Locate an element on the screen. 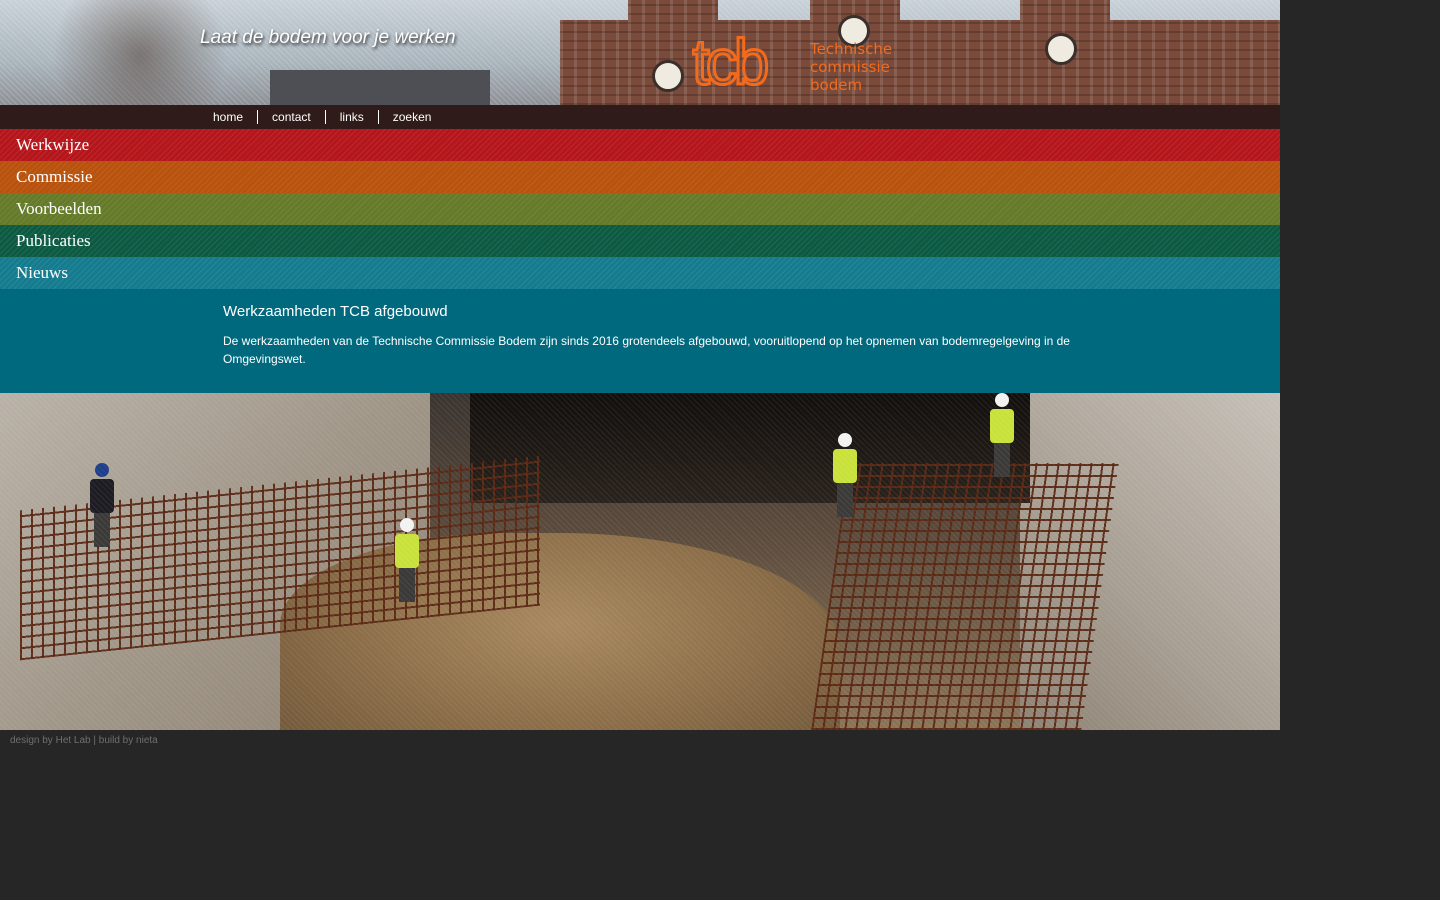 This screenshot has height=900, width=1440. footer-separator: | build by is located at coordinates (113, 740).